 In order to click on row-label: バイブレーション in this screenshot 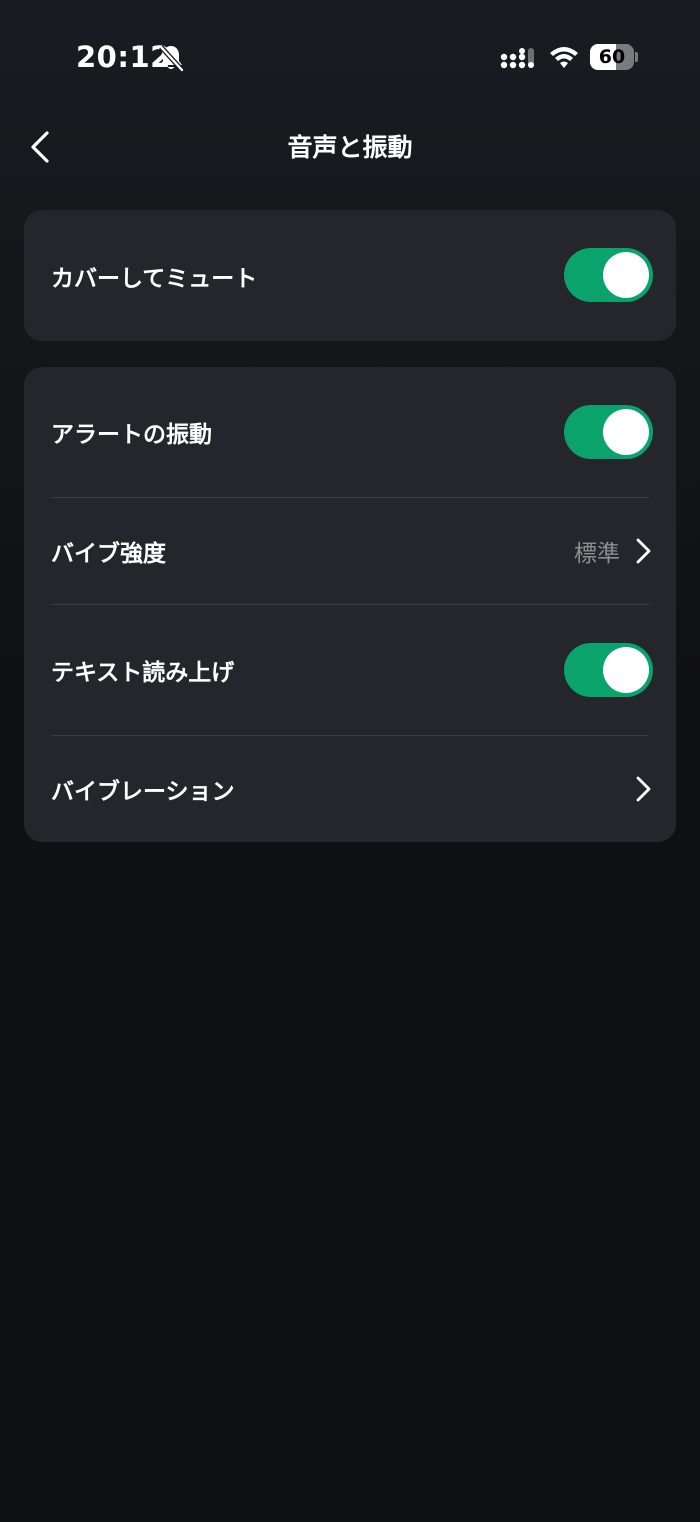, I will do `click(143, 792)`.